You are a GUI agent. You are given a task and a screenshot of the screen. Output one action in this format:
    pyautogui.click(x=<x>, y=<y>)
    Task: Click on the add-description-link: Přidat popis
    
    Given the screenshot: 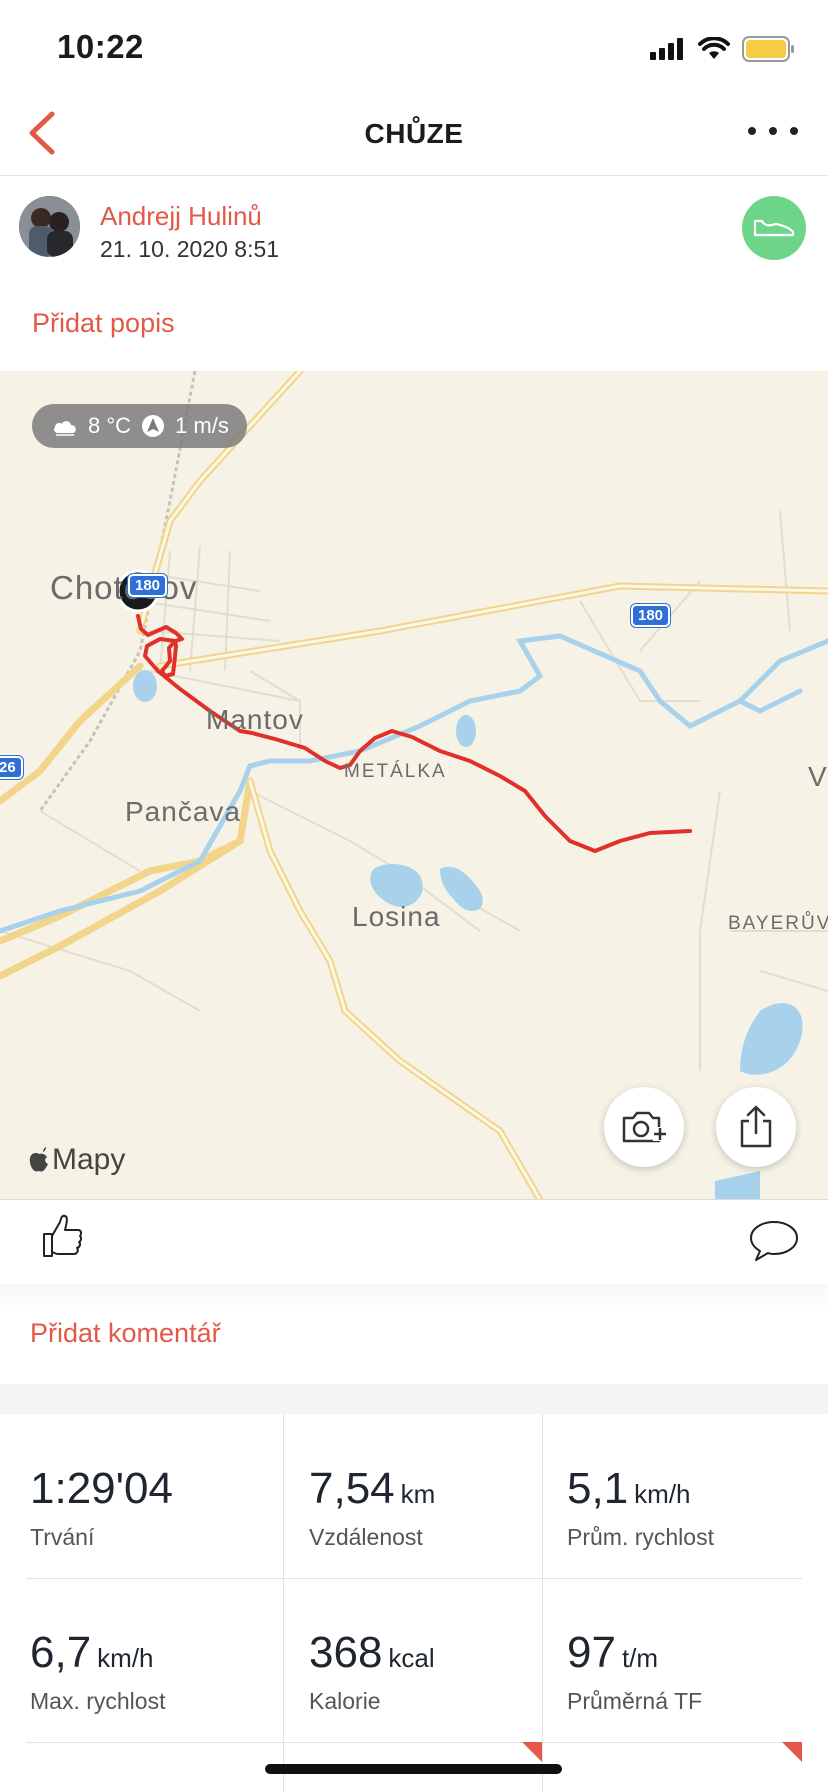 What is the action you would take?
    pyautogui.click(x=103, y=323)
    